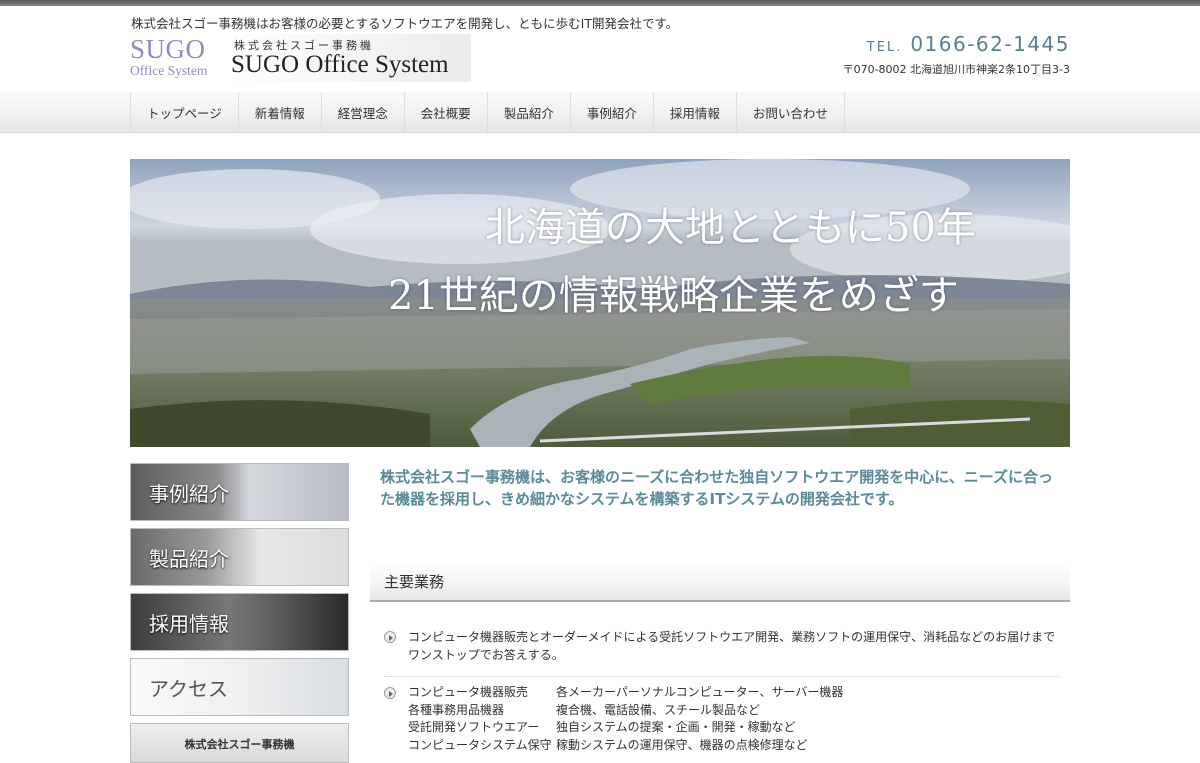 This screenshot has width=1200, height=763. I want to click on business-row: コンピュータシステム保守 稼動システムの運用保守、機器の点検修理など, so click(722, 746).